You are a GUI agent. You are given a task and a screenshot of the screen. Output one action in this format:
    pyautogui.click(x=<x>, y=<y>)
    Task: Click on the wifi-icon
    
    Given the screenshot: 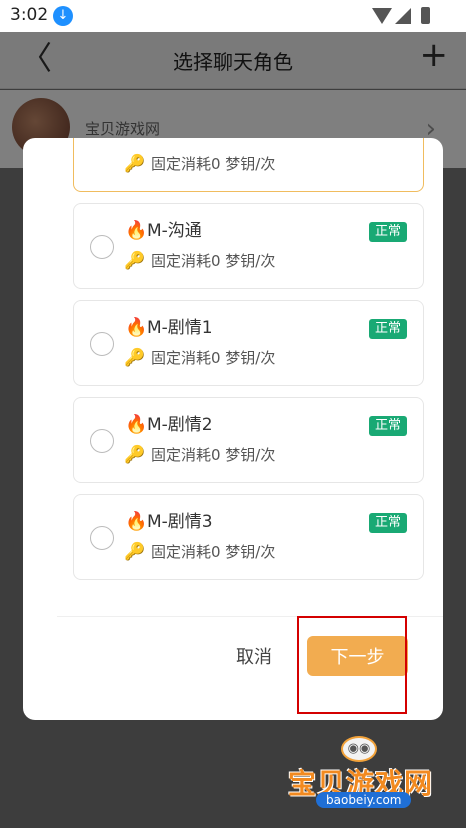 What is the action you would take?
    pyautogui.click(x=382, y=16)
    